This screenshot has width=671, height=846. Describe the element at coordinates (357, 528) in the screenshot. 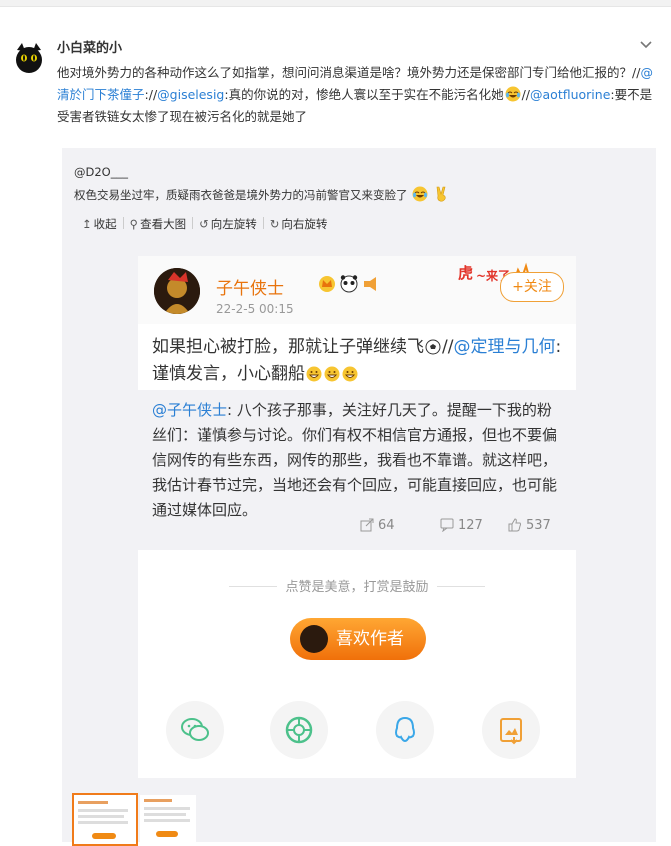

I see `card-stats: 64 127 537` at that location.